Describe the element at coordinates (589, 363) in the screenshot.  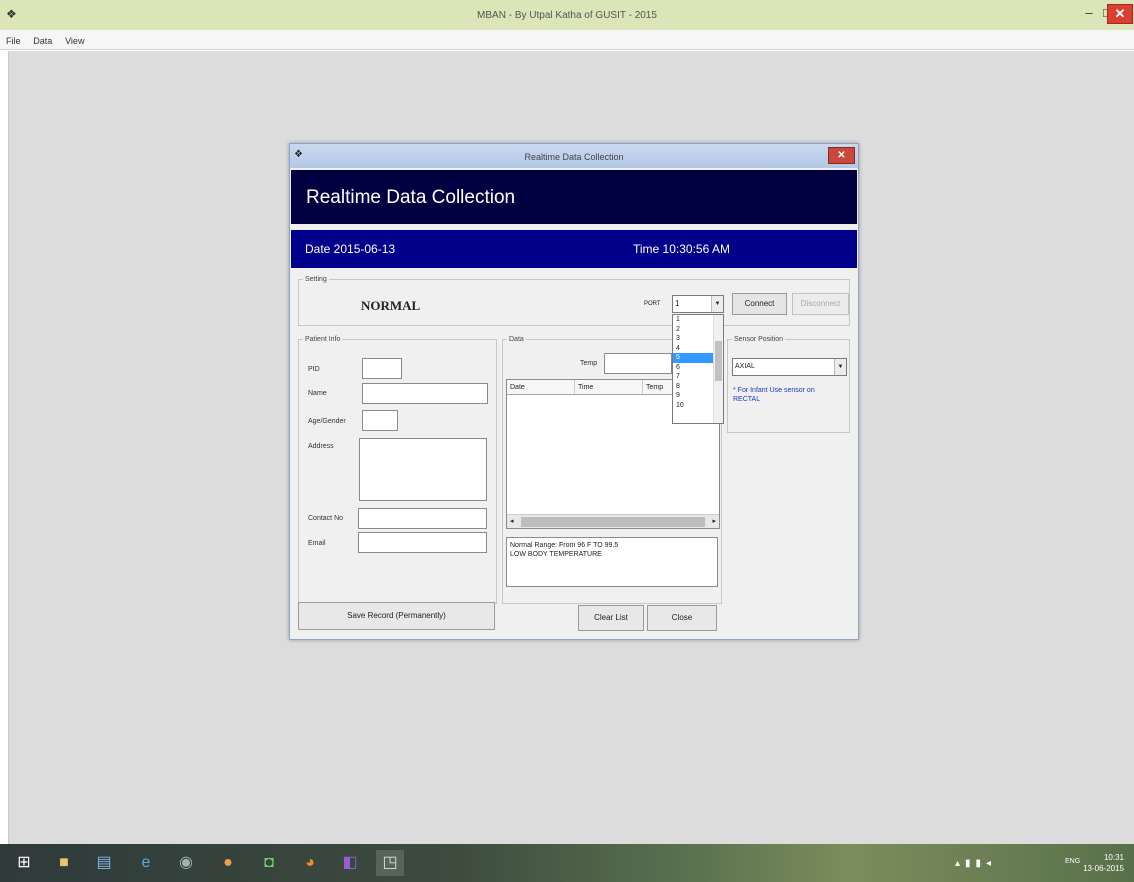
I see `temp-label: Temp` at that location.